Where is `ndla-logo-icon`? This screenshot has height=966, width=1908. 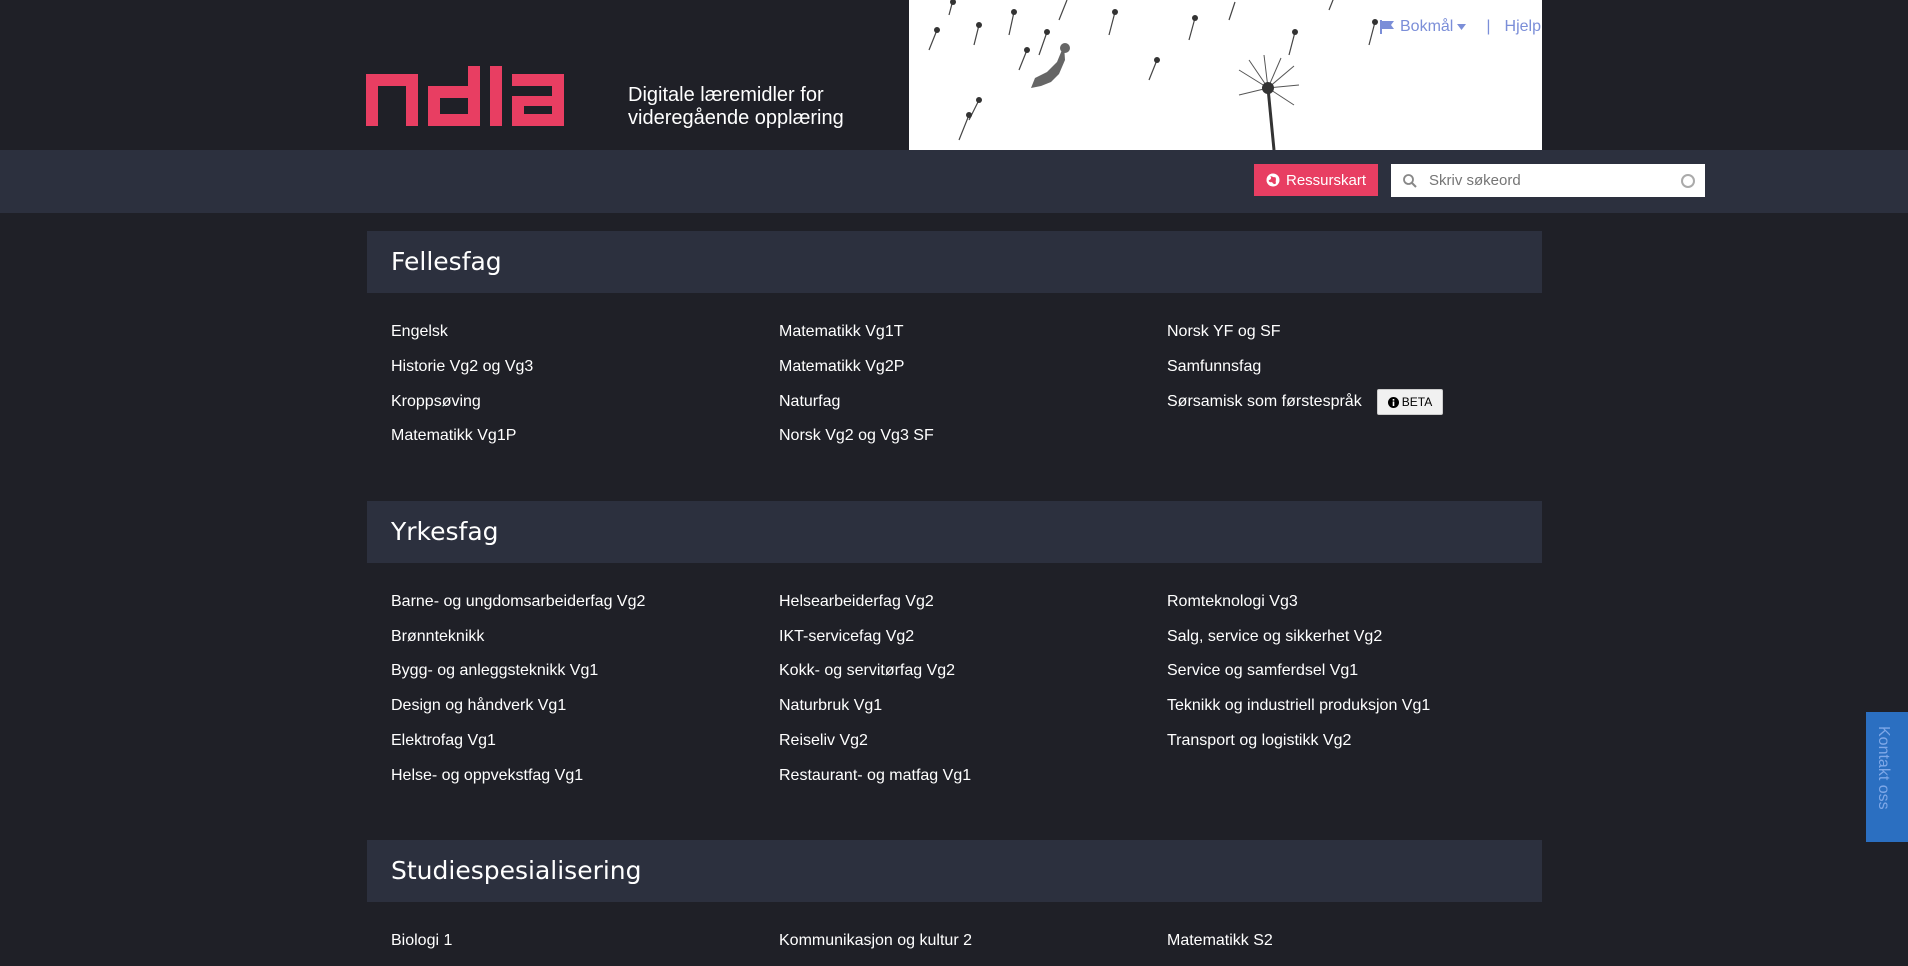 ndla-logo-icon is located at coordinates (465, 96).